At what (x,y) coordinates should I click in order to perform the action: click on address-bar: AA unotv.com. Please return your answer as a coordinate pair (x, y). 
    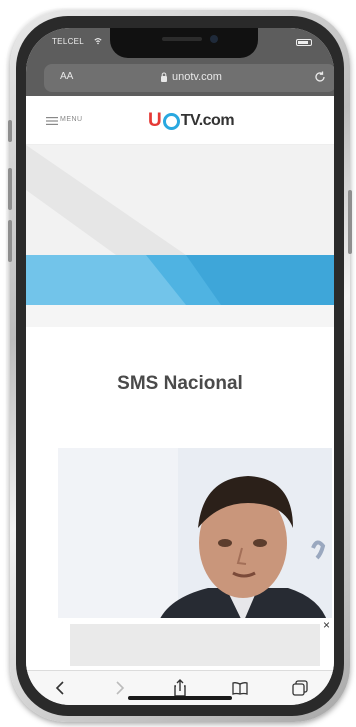
    Looking at the image, I should click on (189, 78).